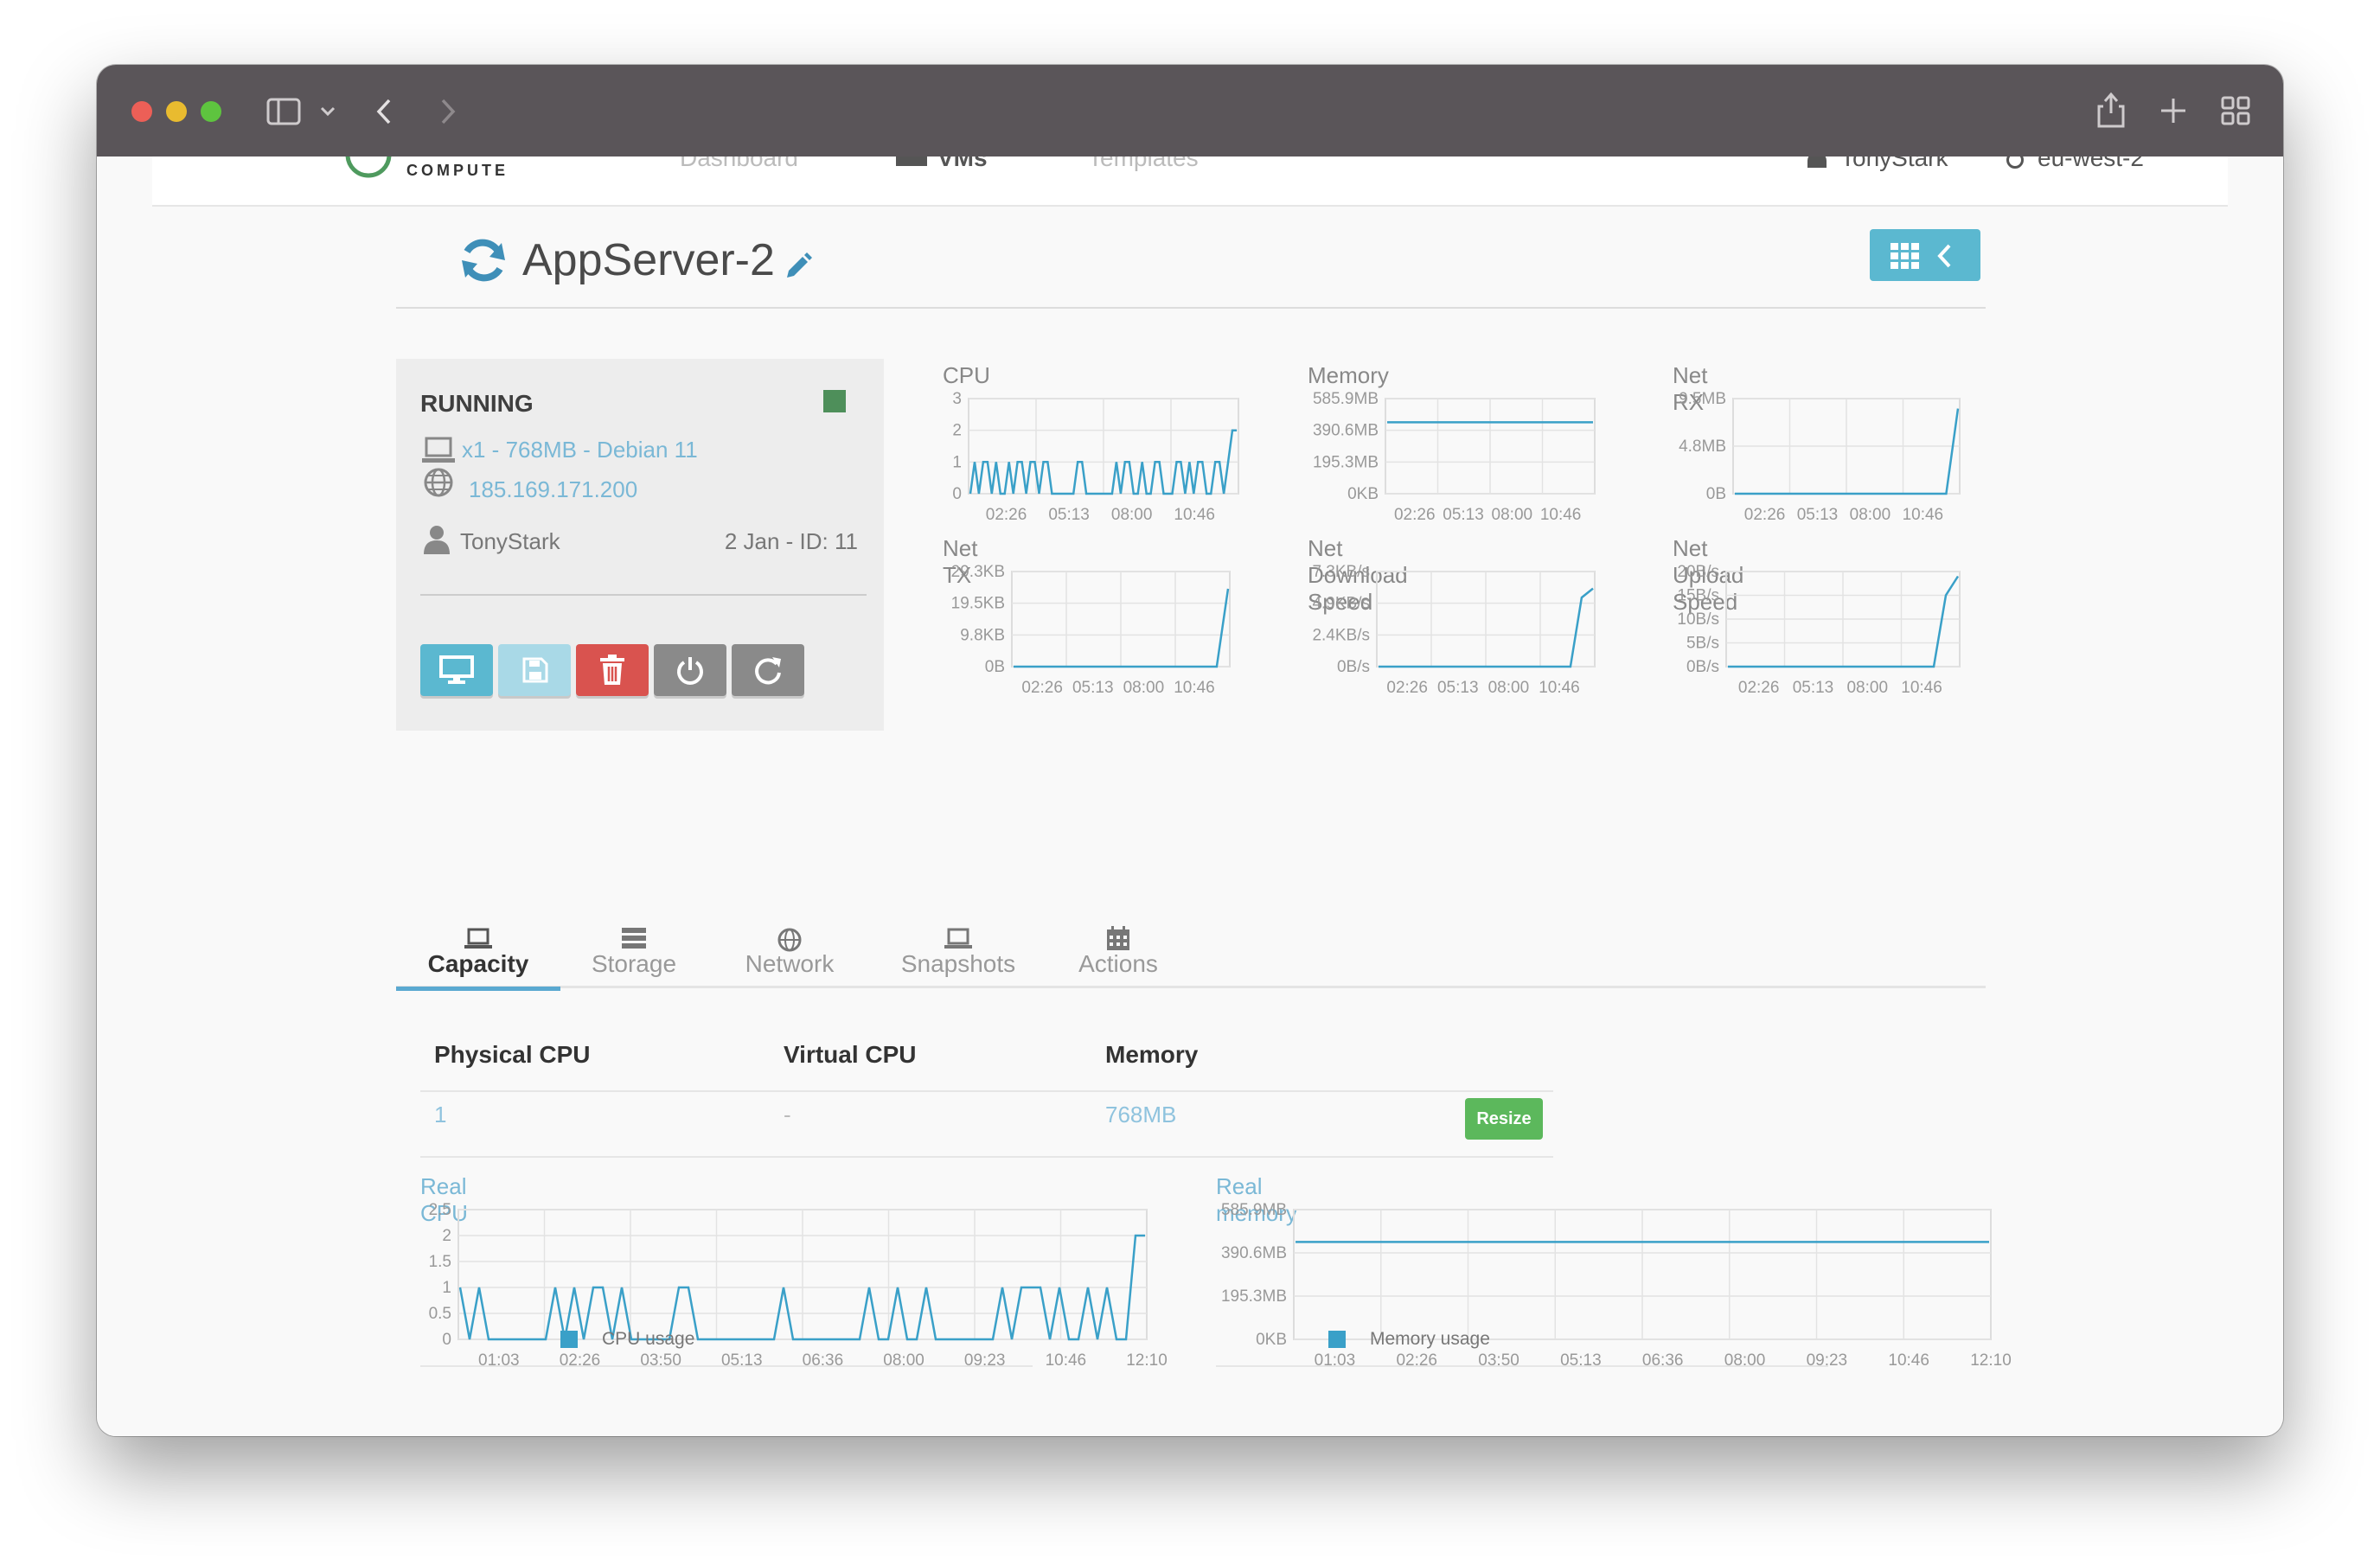 This screenshot has height=1565, width=2380. What do you see at coordinates (510, 541) in the screenshot?
I see `vm-owner: TonyStark` at bounding box center [510, 541].